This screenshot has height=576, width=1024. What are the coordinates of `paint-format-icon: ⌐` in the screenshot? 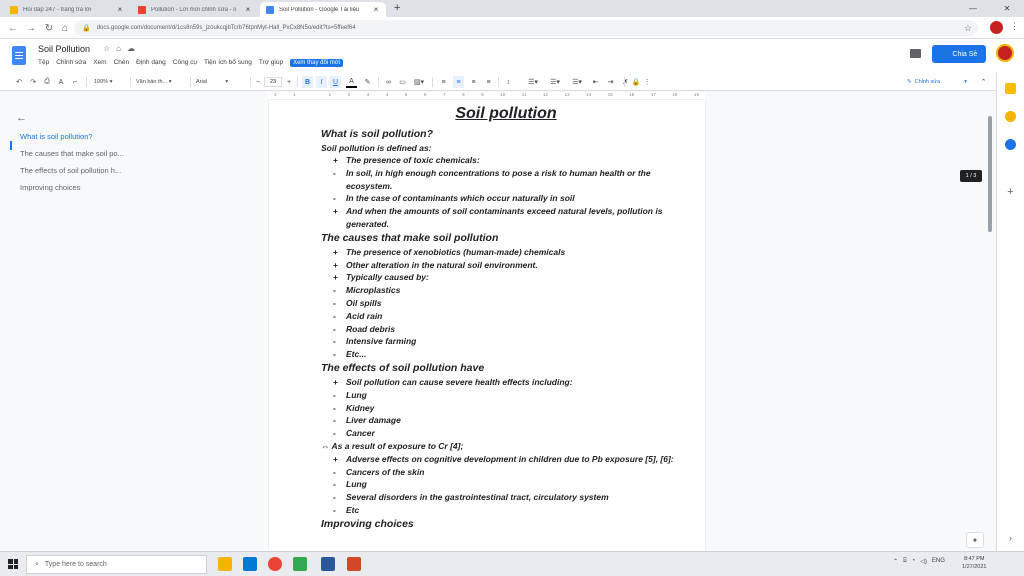 It's located at (75, 82).